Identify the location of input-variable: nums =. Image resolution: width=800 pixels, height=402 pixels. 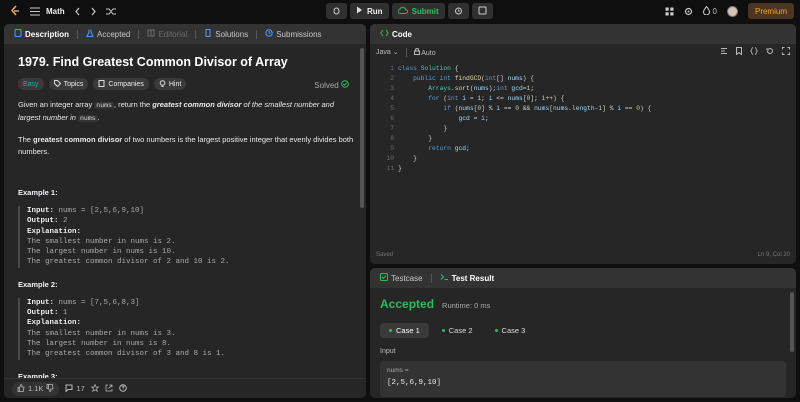
(398, 370).